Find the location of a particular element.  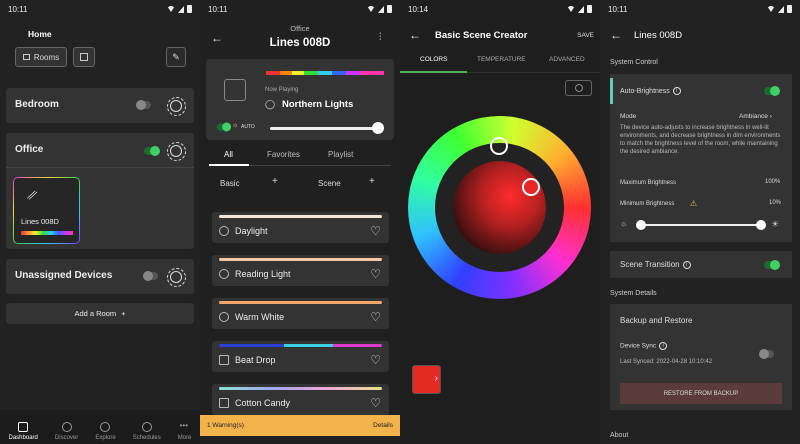

nav-schedules: Schedules is located at coordinates (147, 431).